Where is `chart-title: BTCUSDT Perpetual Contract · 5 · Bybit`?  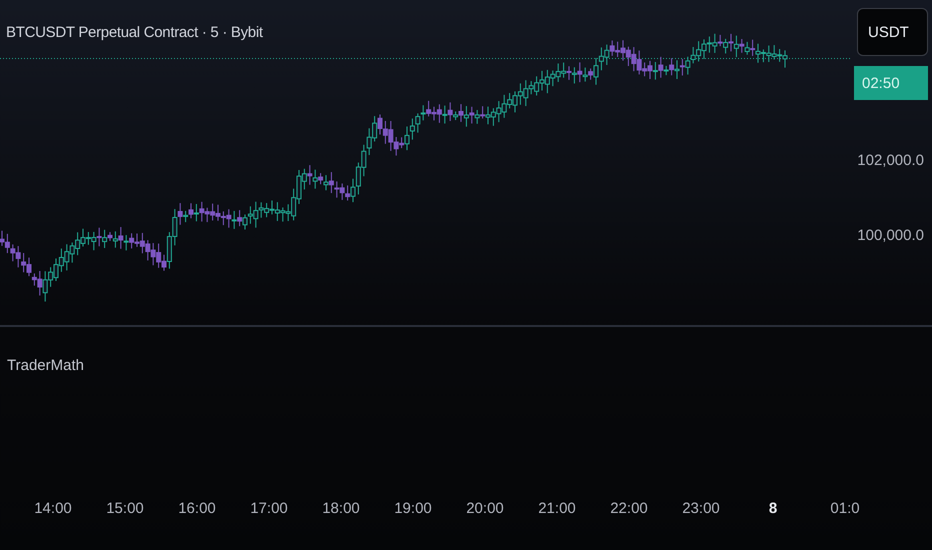 chart-title: BTCUSDT Perpetual Contract · 5 · Bybit is located at coordinates (134, 32).